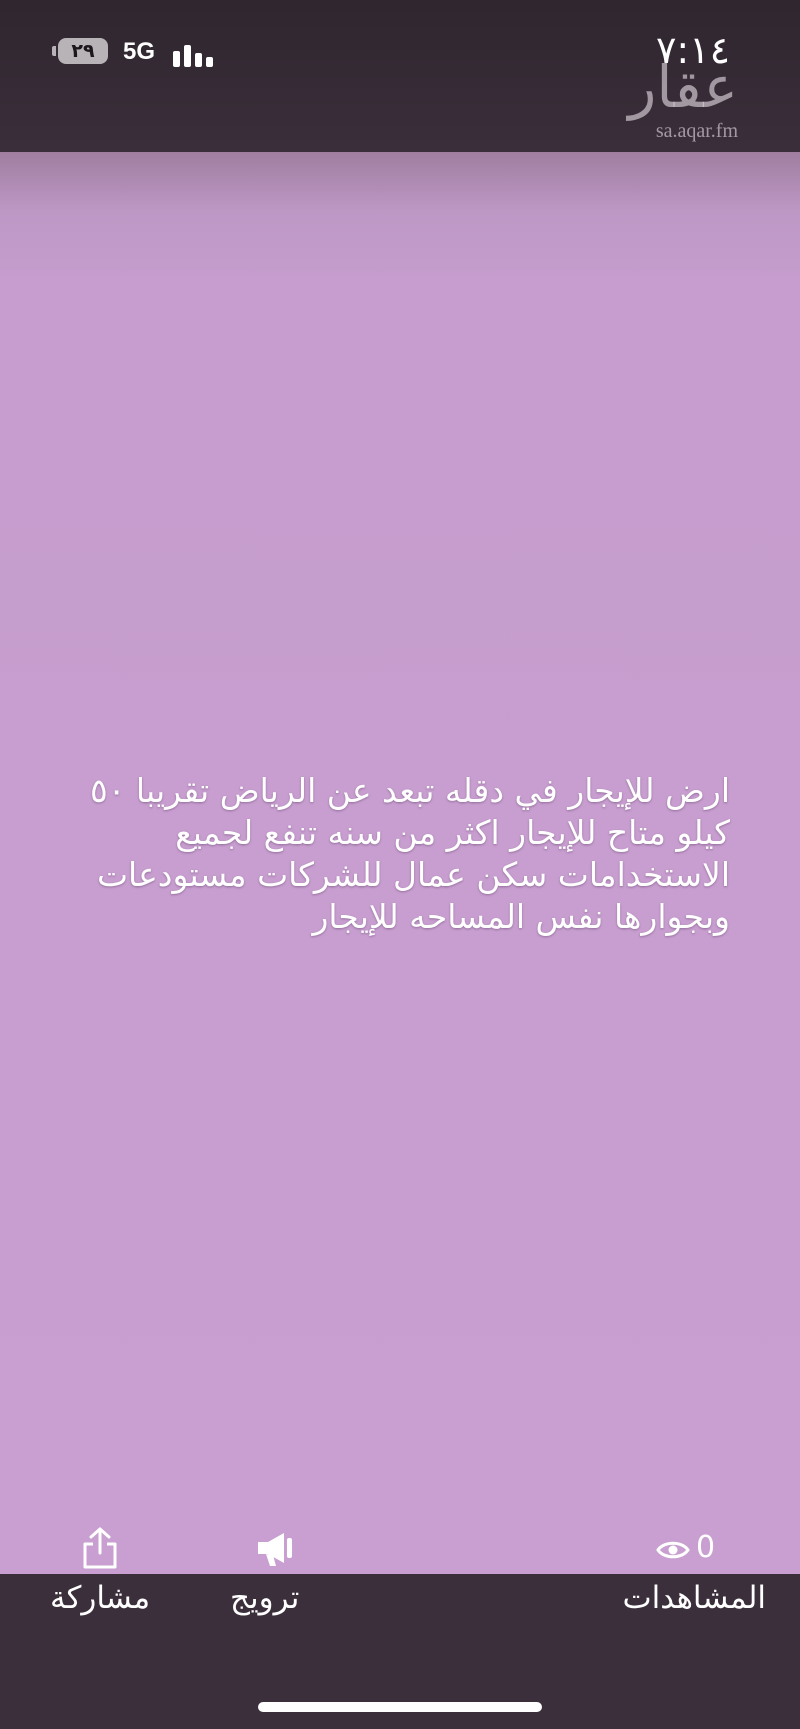  Describe the element at coordinates (400, 1707) in the screenshot. I see `home-indicator` at that location.